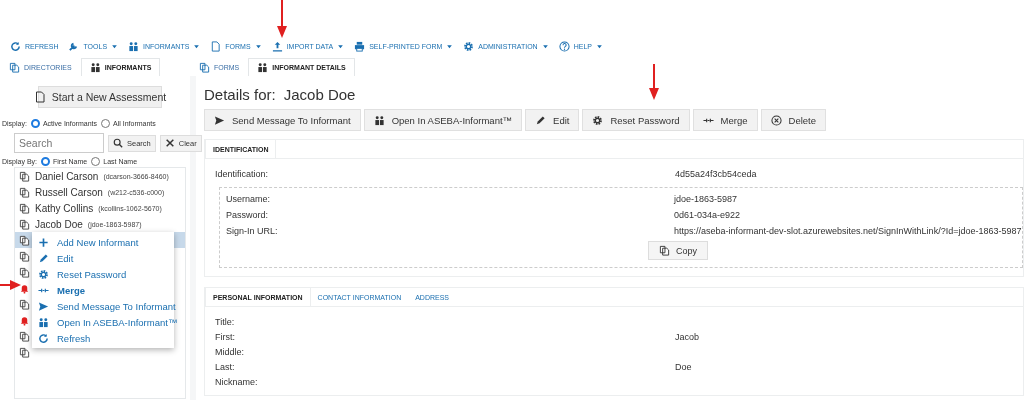 This screenshot has width=1024, height=401. What do you see at coordinates (225, 322) in the screenshot?
I see `field-label: Title:` at bounding box center [225, 322].